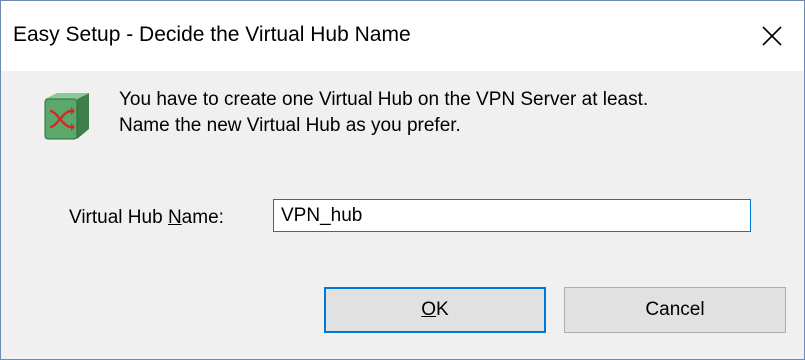 The width and height of the screenshot is (805, 360). What do you see at coordinates (512, 215) in the screenshot?
I see `hub-name-input` at bounding box center [512, 215].